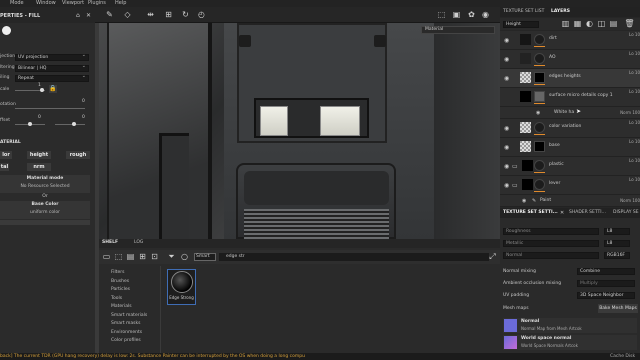 This screenshot has height=360, width=640. Describe the element at coordinates (613, 23) in the screenshot. I see `add-folder-icon: ▤` at that location.